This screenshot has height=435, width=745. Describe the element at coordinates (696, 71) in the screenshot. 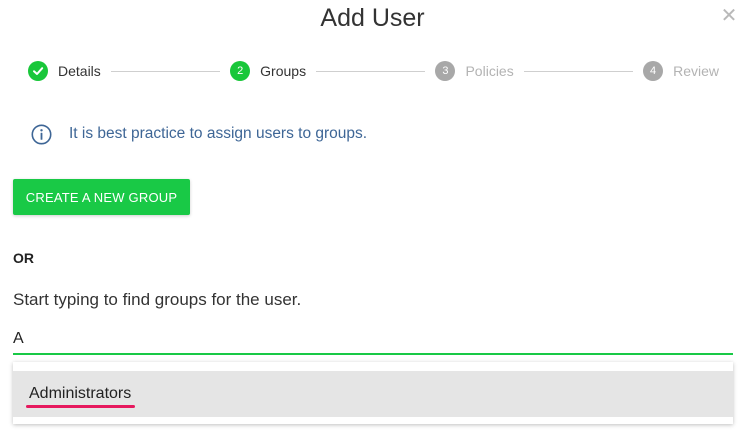

I see `step-label: Review` at that location.